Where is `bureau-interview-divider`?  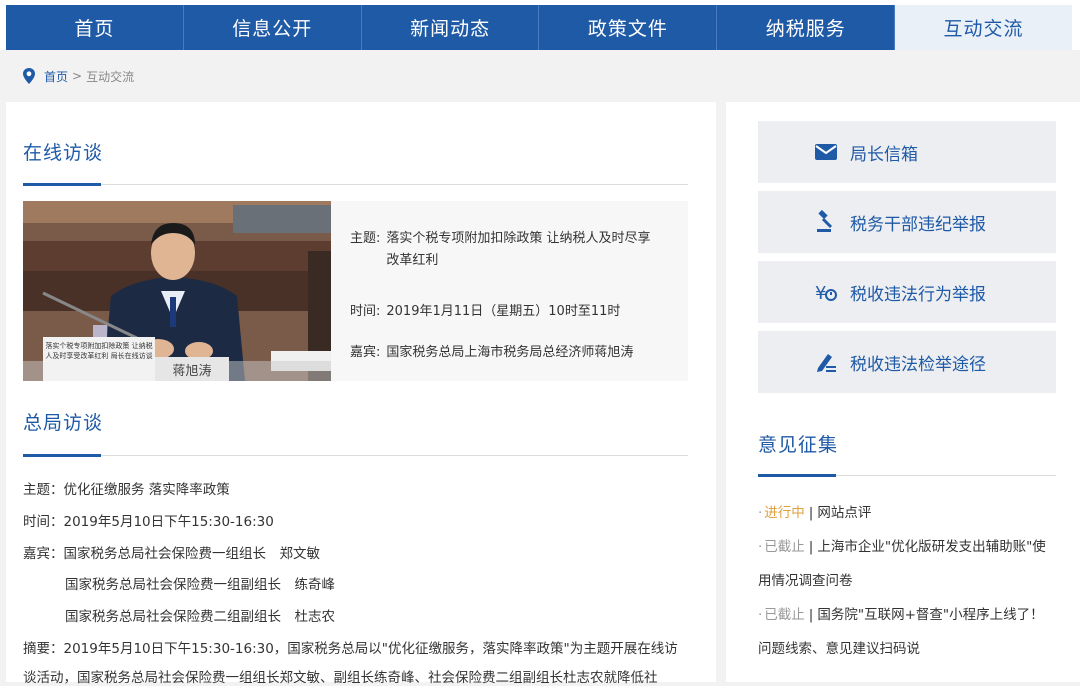 bureau-interview-divider is located at coordinates (355, 455).